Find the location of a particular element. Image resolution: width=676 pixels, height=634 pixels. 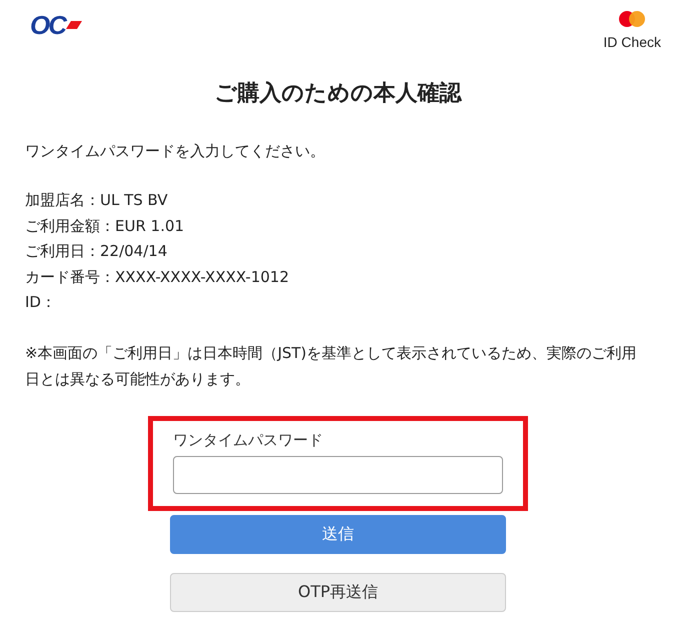

detail-line: ご利用日：22/04/14 is located at coordinates (96, 251).